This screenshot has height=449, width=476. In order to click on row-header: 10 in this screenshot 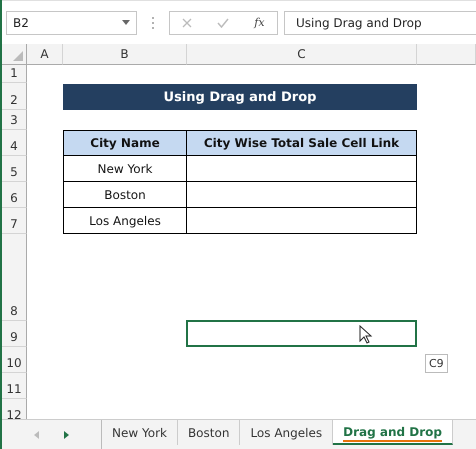, I will do `click(14, 360)`.